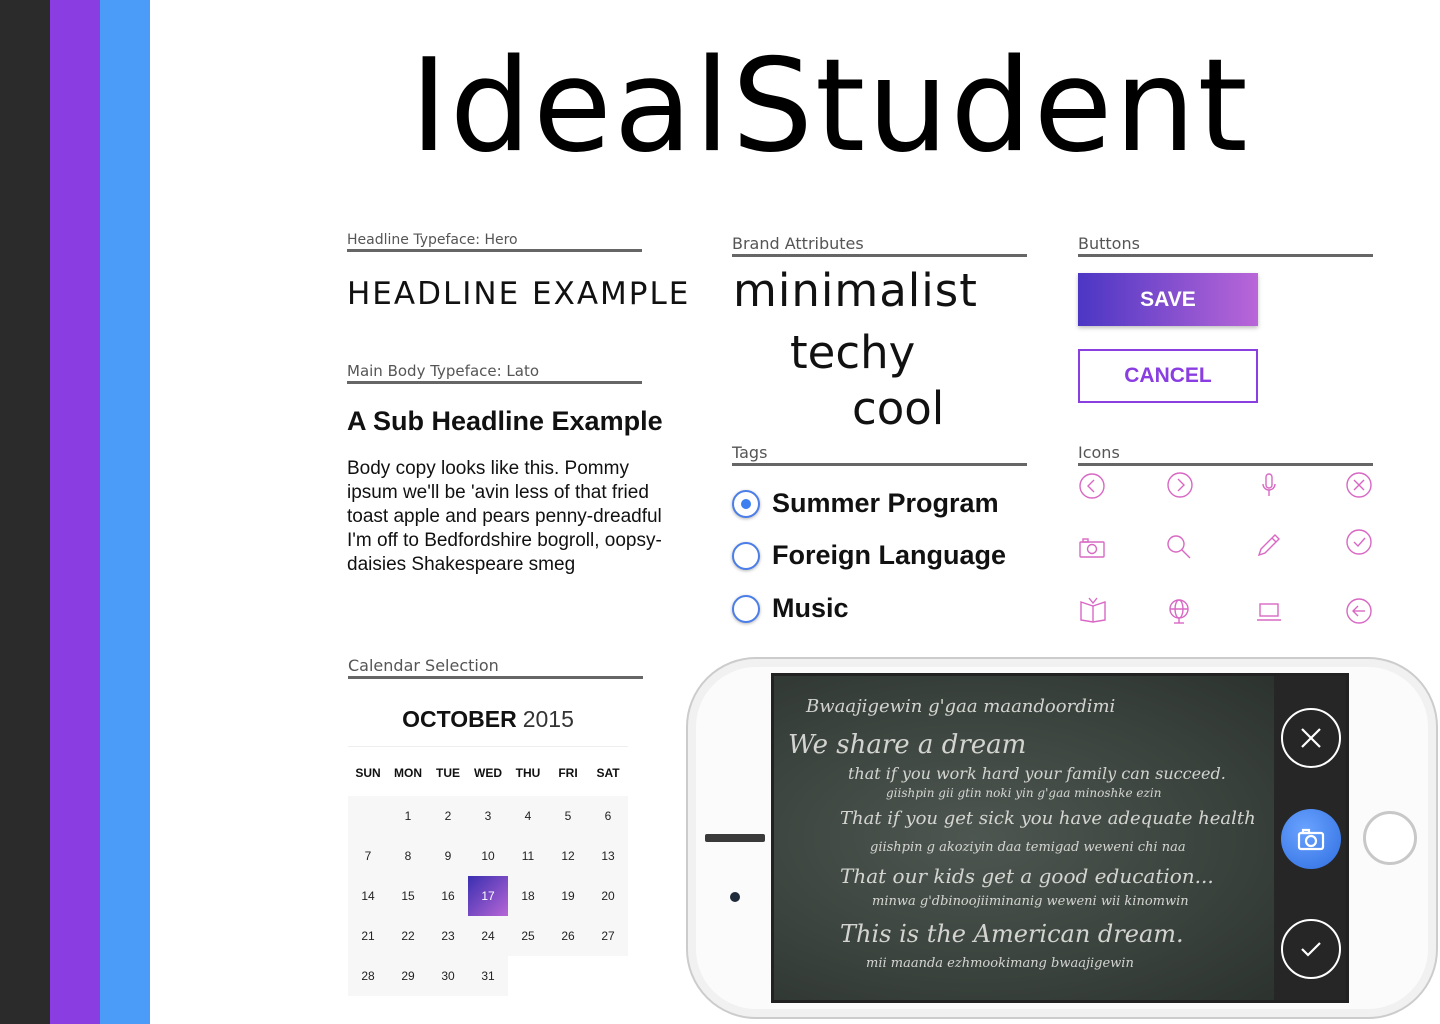 This screenshot has width=1440, height=1024. I want to click on calendar-weekday: WED, so click(488, 773).